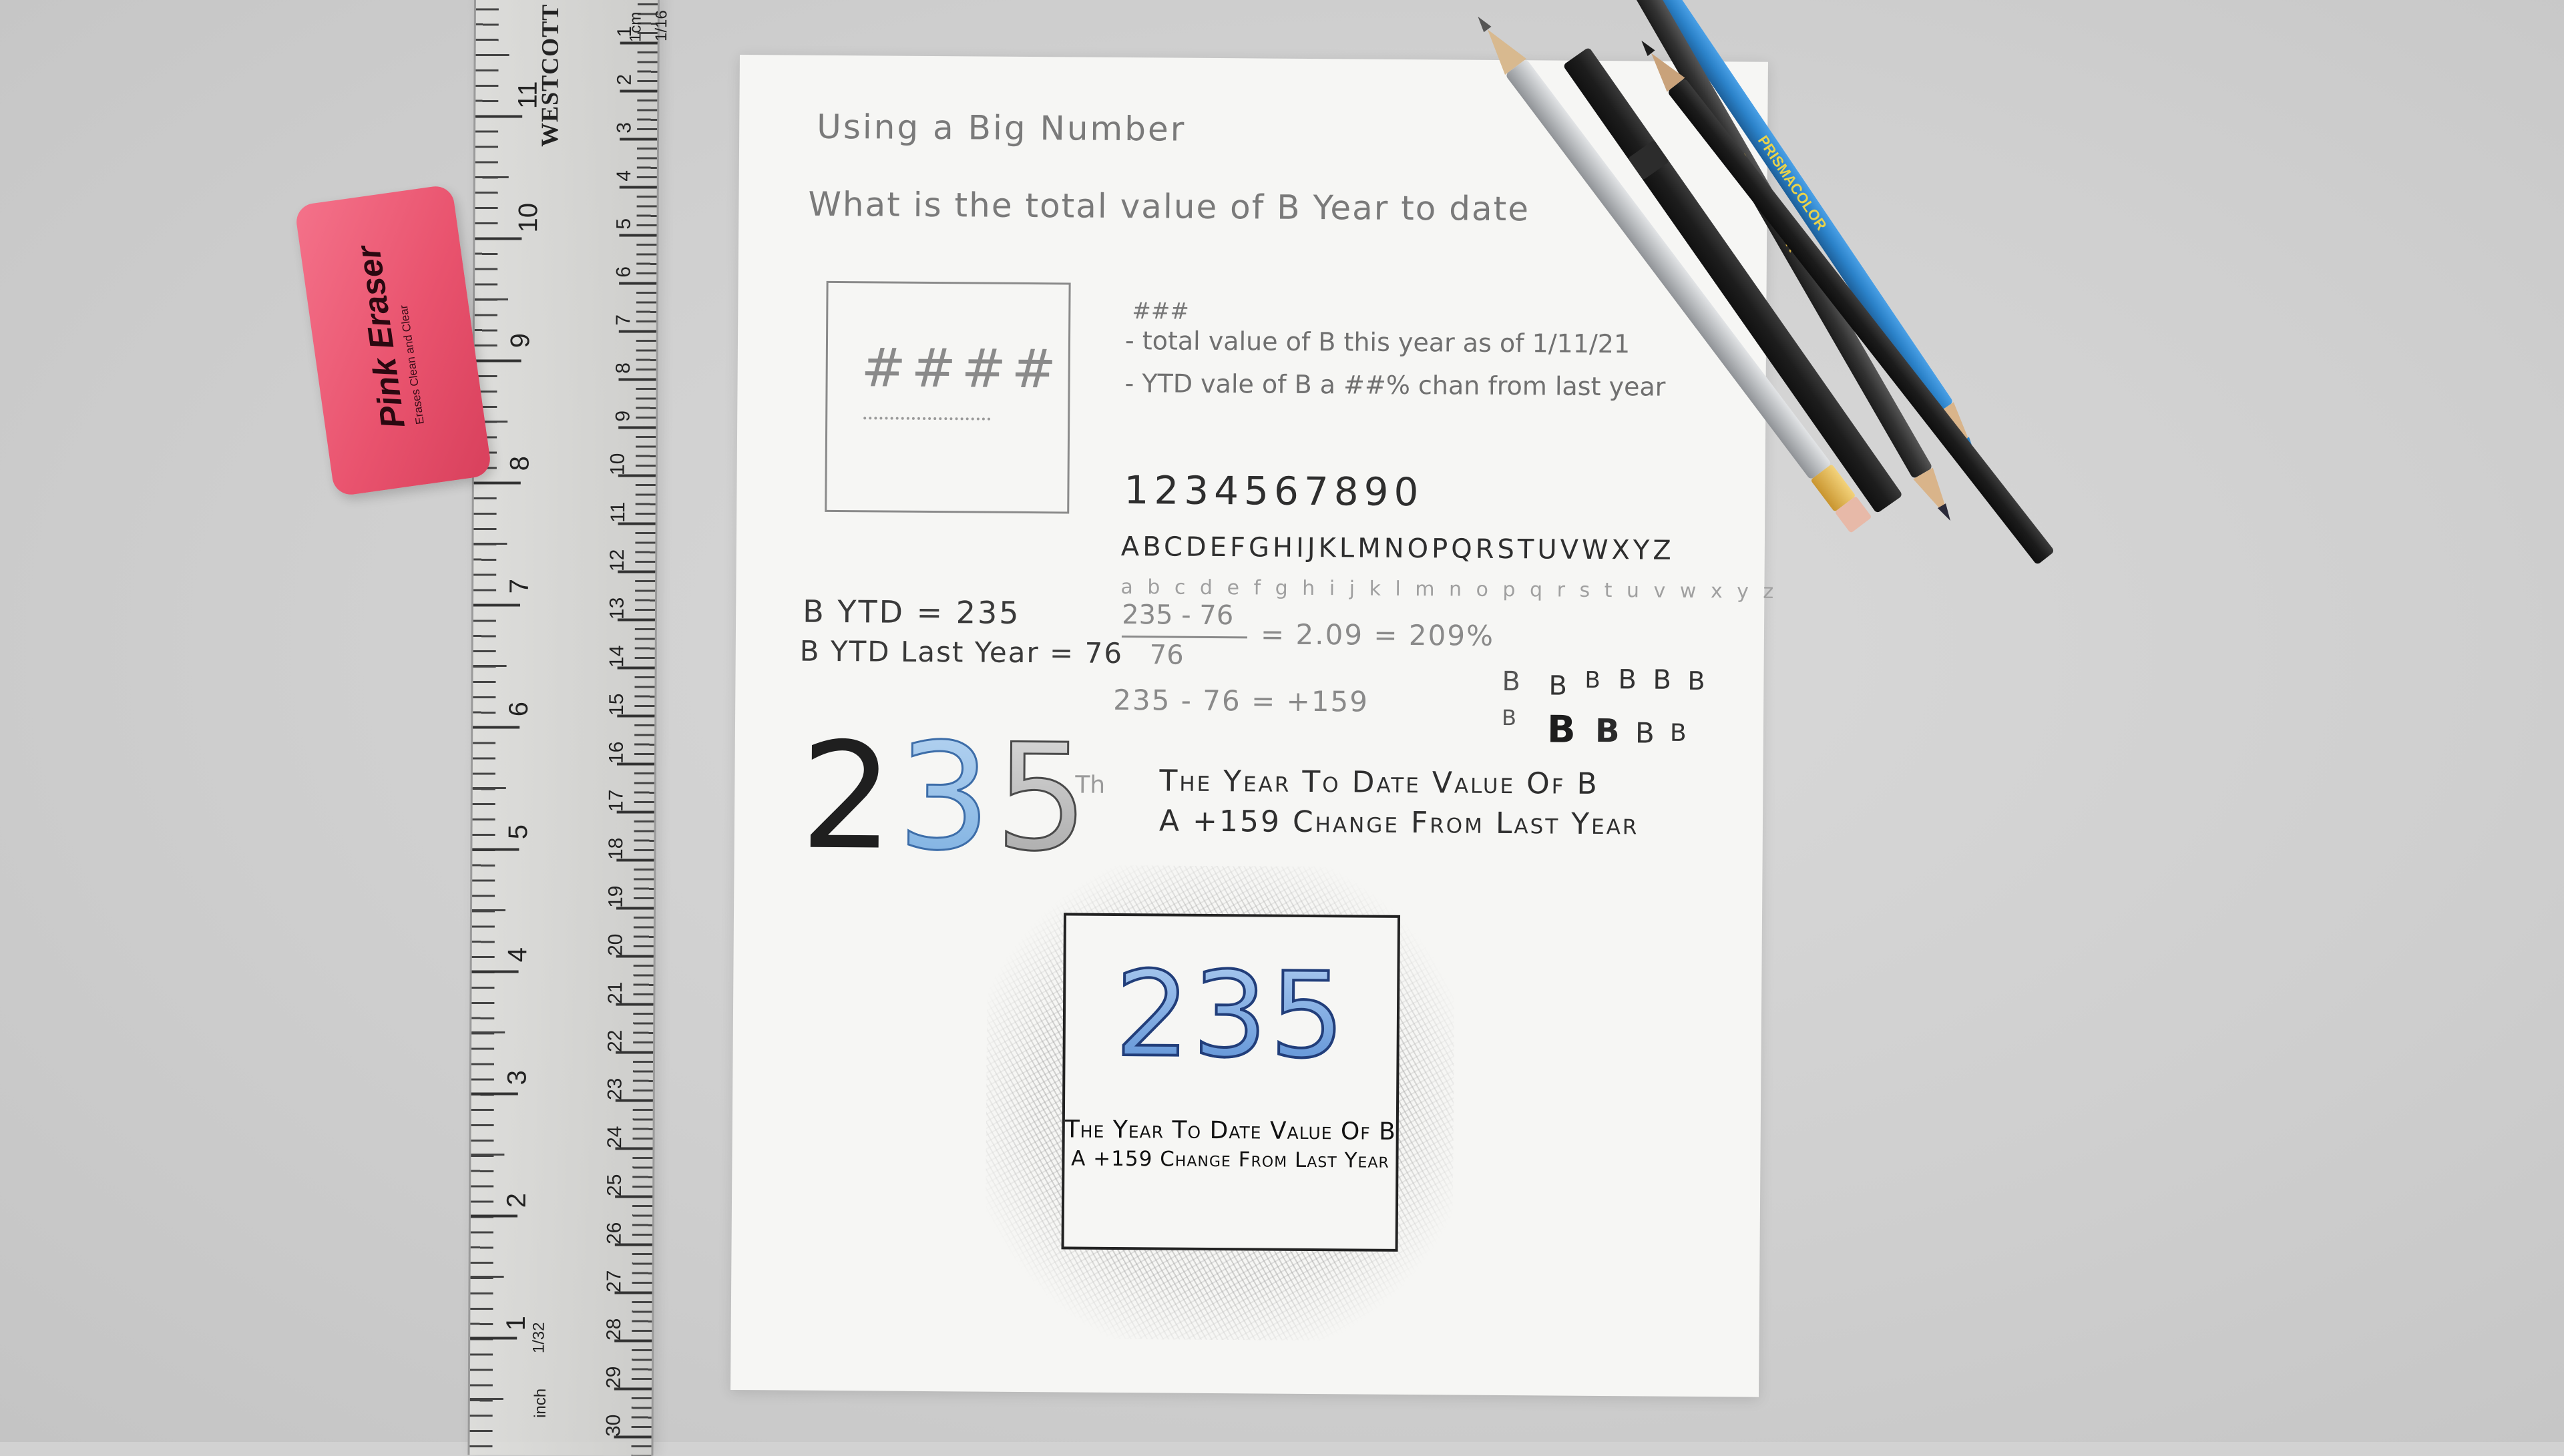  Describe the element at coordinates (1274, 491) in the screenshot. I see `digits-practice: 1234567890` at that location.